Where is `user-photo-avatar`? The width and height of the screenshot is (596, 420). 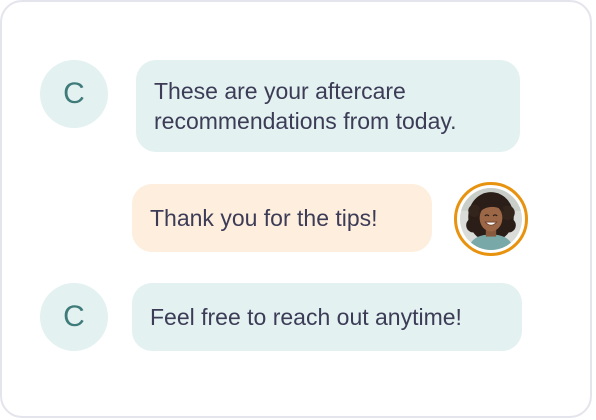 user-photo-avatar is located at coordinates (491, 219).